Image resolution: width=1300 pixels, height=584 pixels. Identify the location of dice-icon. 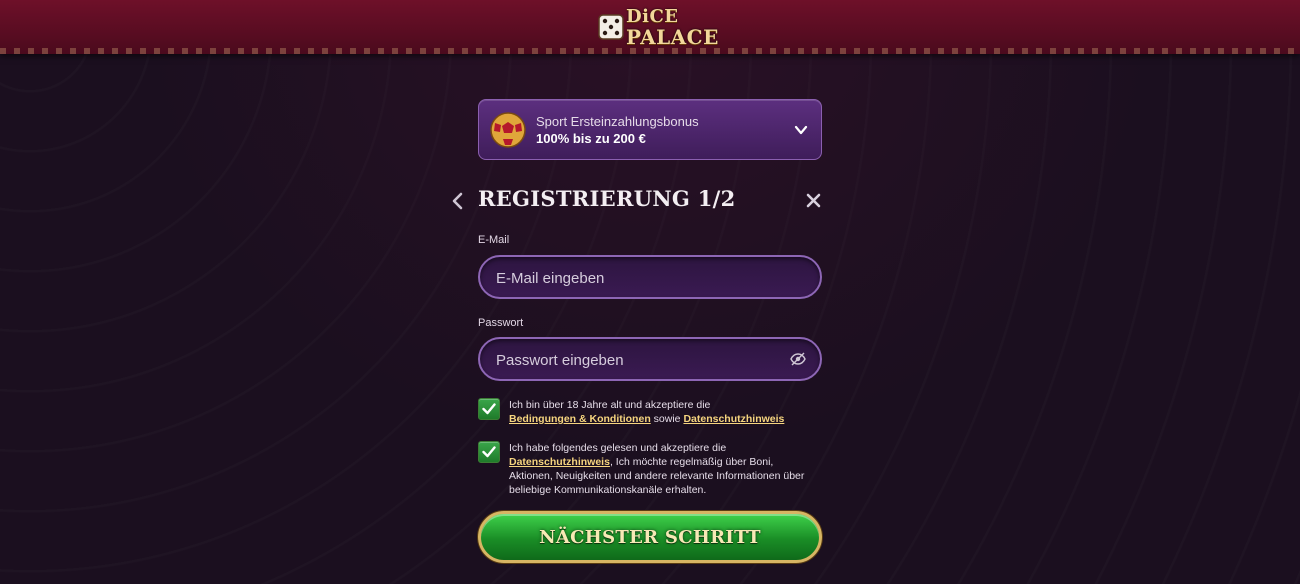
(611, 27).